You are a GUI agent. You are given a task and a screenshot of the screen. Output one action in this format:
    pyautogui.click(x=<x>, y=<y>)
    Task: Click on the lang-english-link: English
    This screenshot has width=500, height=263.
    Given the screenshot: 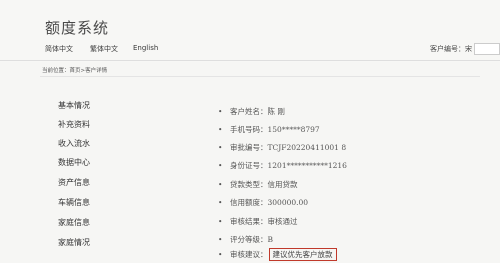 What is the action you would take?
    pyautogui.click(x=145, y=48)
    